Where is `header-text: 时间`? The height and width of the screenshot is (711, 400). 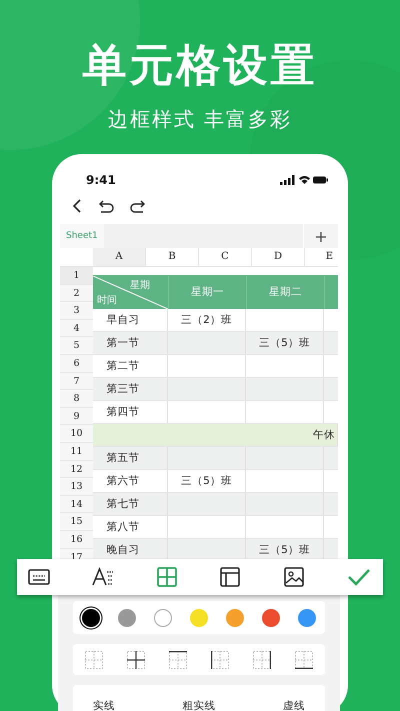
header-text: 时间 is located at coordinates (107, 300).